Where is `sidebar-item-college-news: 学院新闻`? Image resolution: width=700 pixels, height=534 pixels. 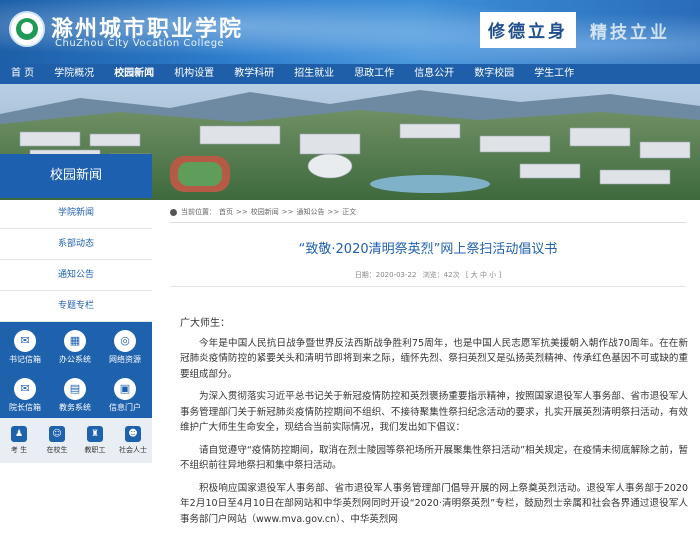
sidebar-item-college-news: 学院新闻 is located at coordinates (76, 213).